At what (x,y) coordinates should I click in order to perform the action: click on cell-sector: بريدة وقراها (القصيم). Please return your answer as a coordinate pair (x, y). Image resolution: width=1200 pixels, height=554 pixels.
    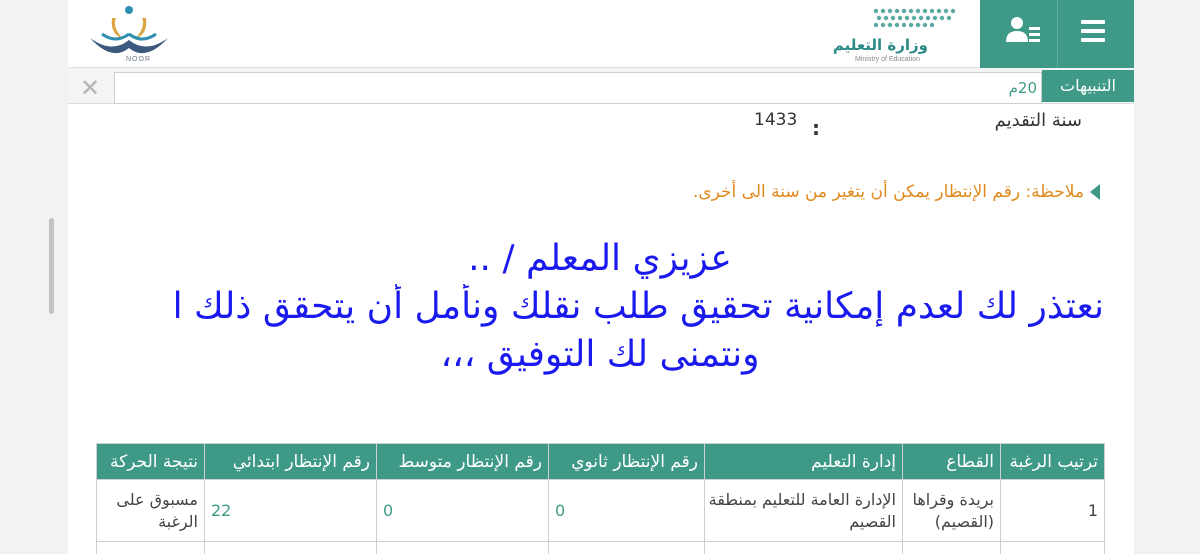
    Looking at the image, I should click on (951, 510).